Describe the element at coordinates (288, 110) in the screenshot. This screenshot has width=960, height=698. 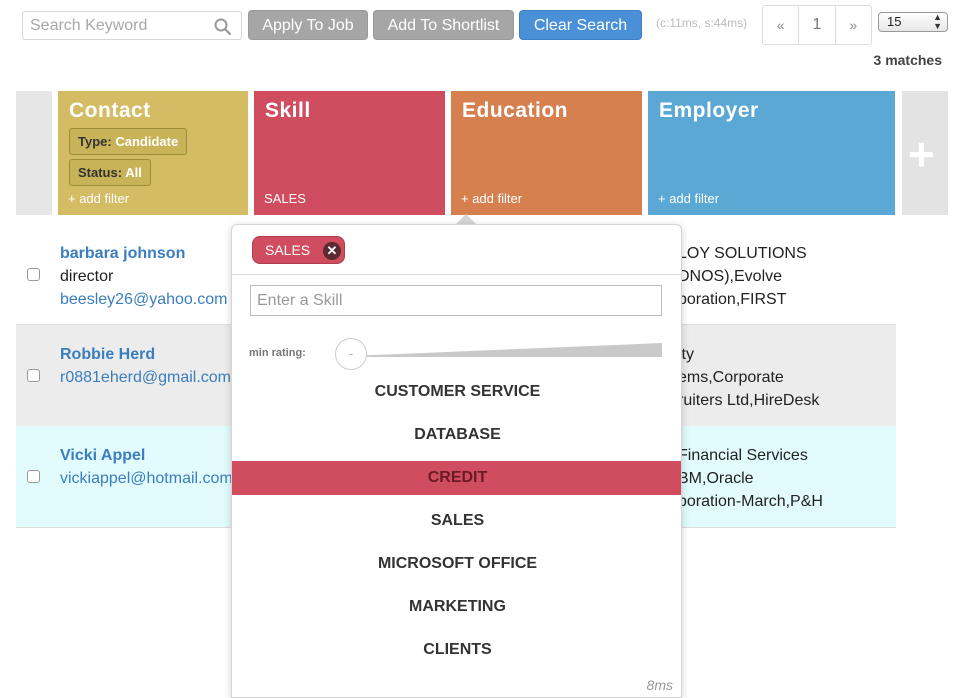
I see `tile-title: Skill` at that location.